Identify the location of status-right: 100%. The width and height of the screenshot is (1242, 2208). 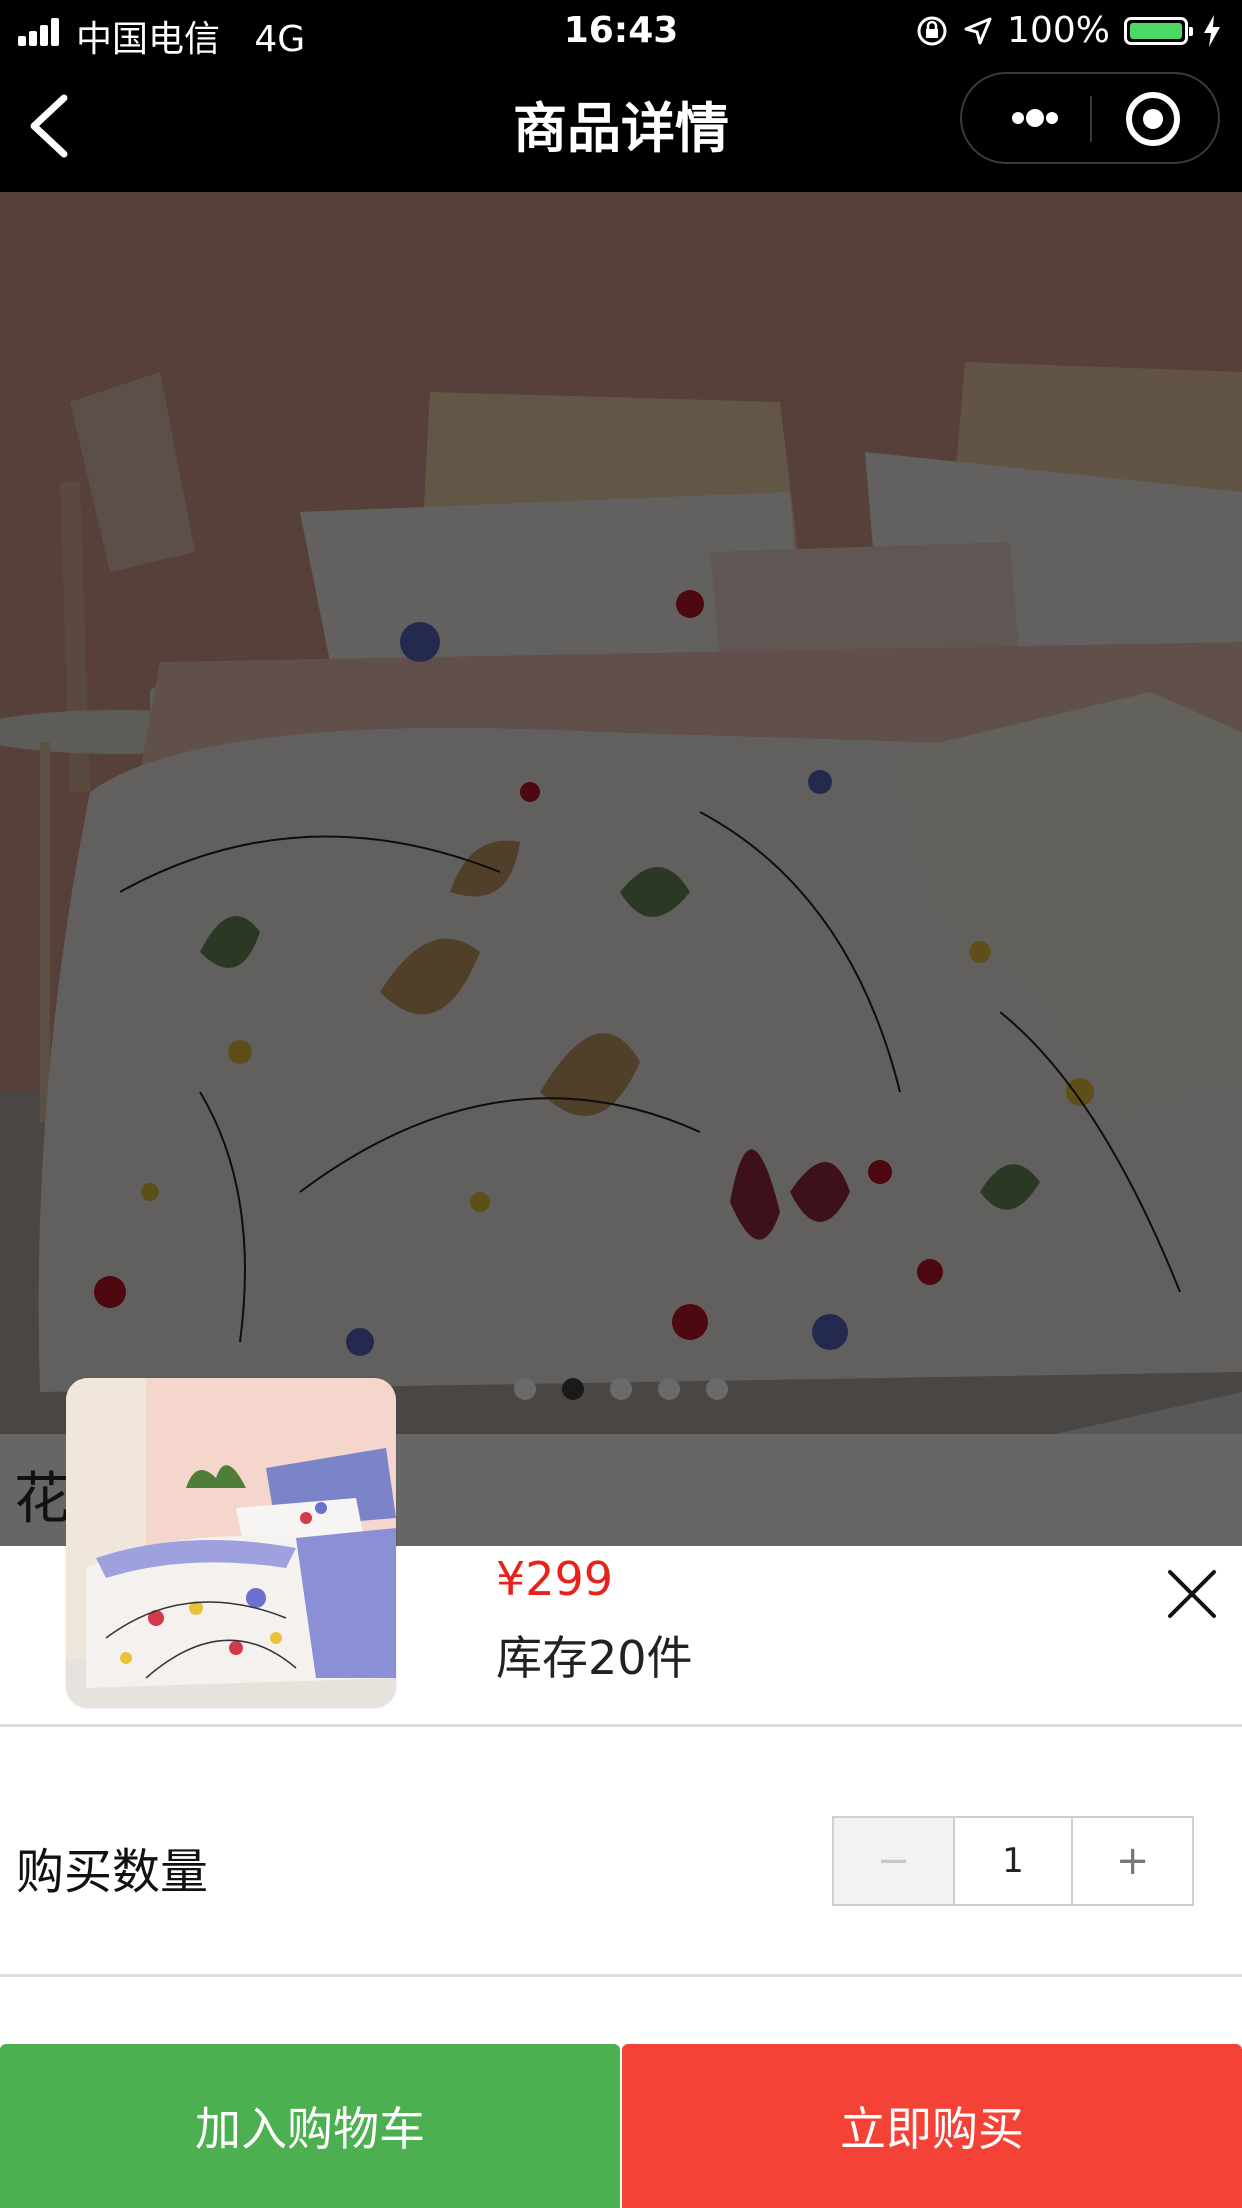
(1068, 30).